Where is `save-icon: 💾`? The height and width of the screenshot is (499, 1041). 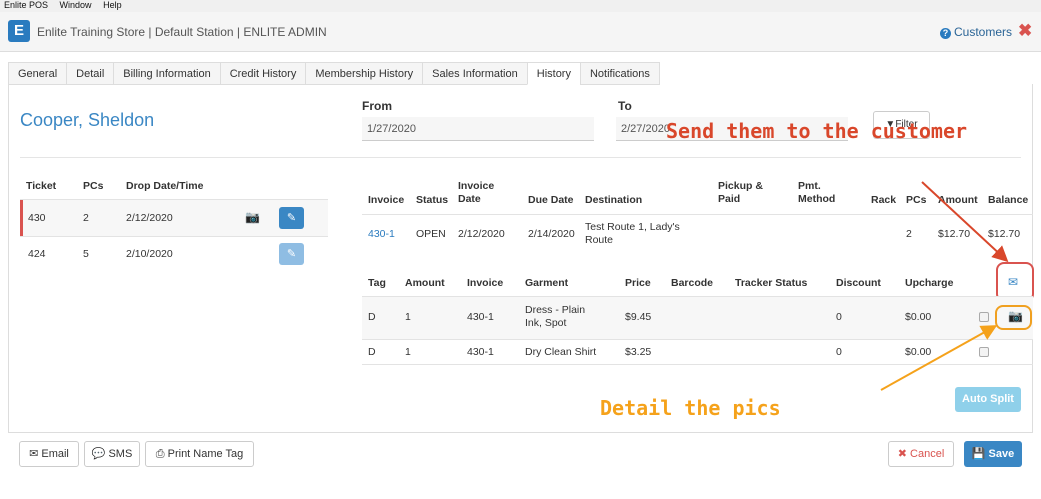 save-icon: 💾 is located at coordinates (980, 454).